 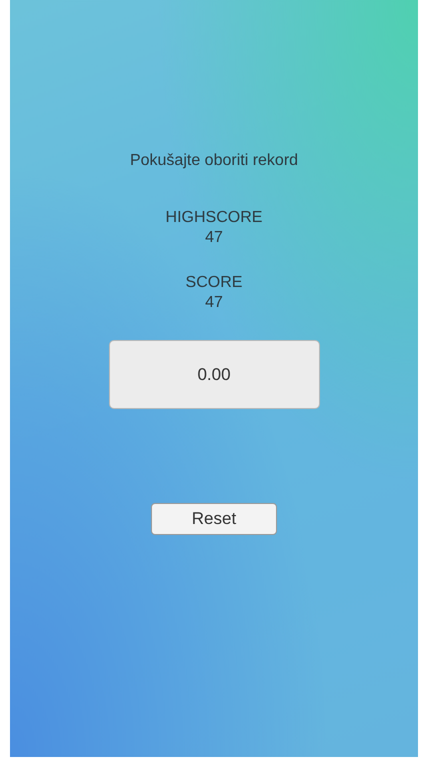 I want to click on highscore-value: 47, so click(x=214, y=238).